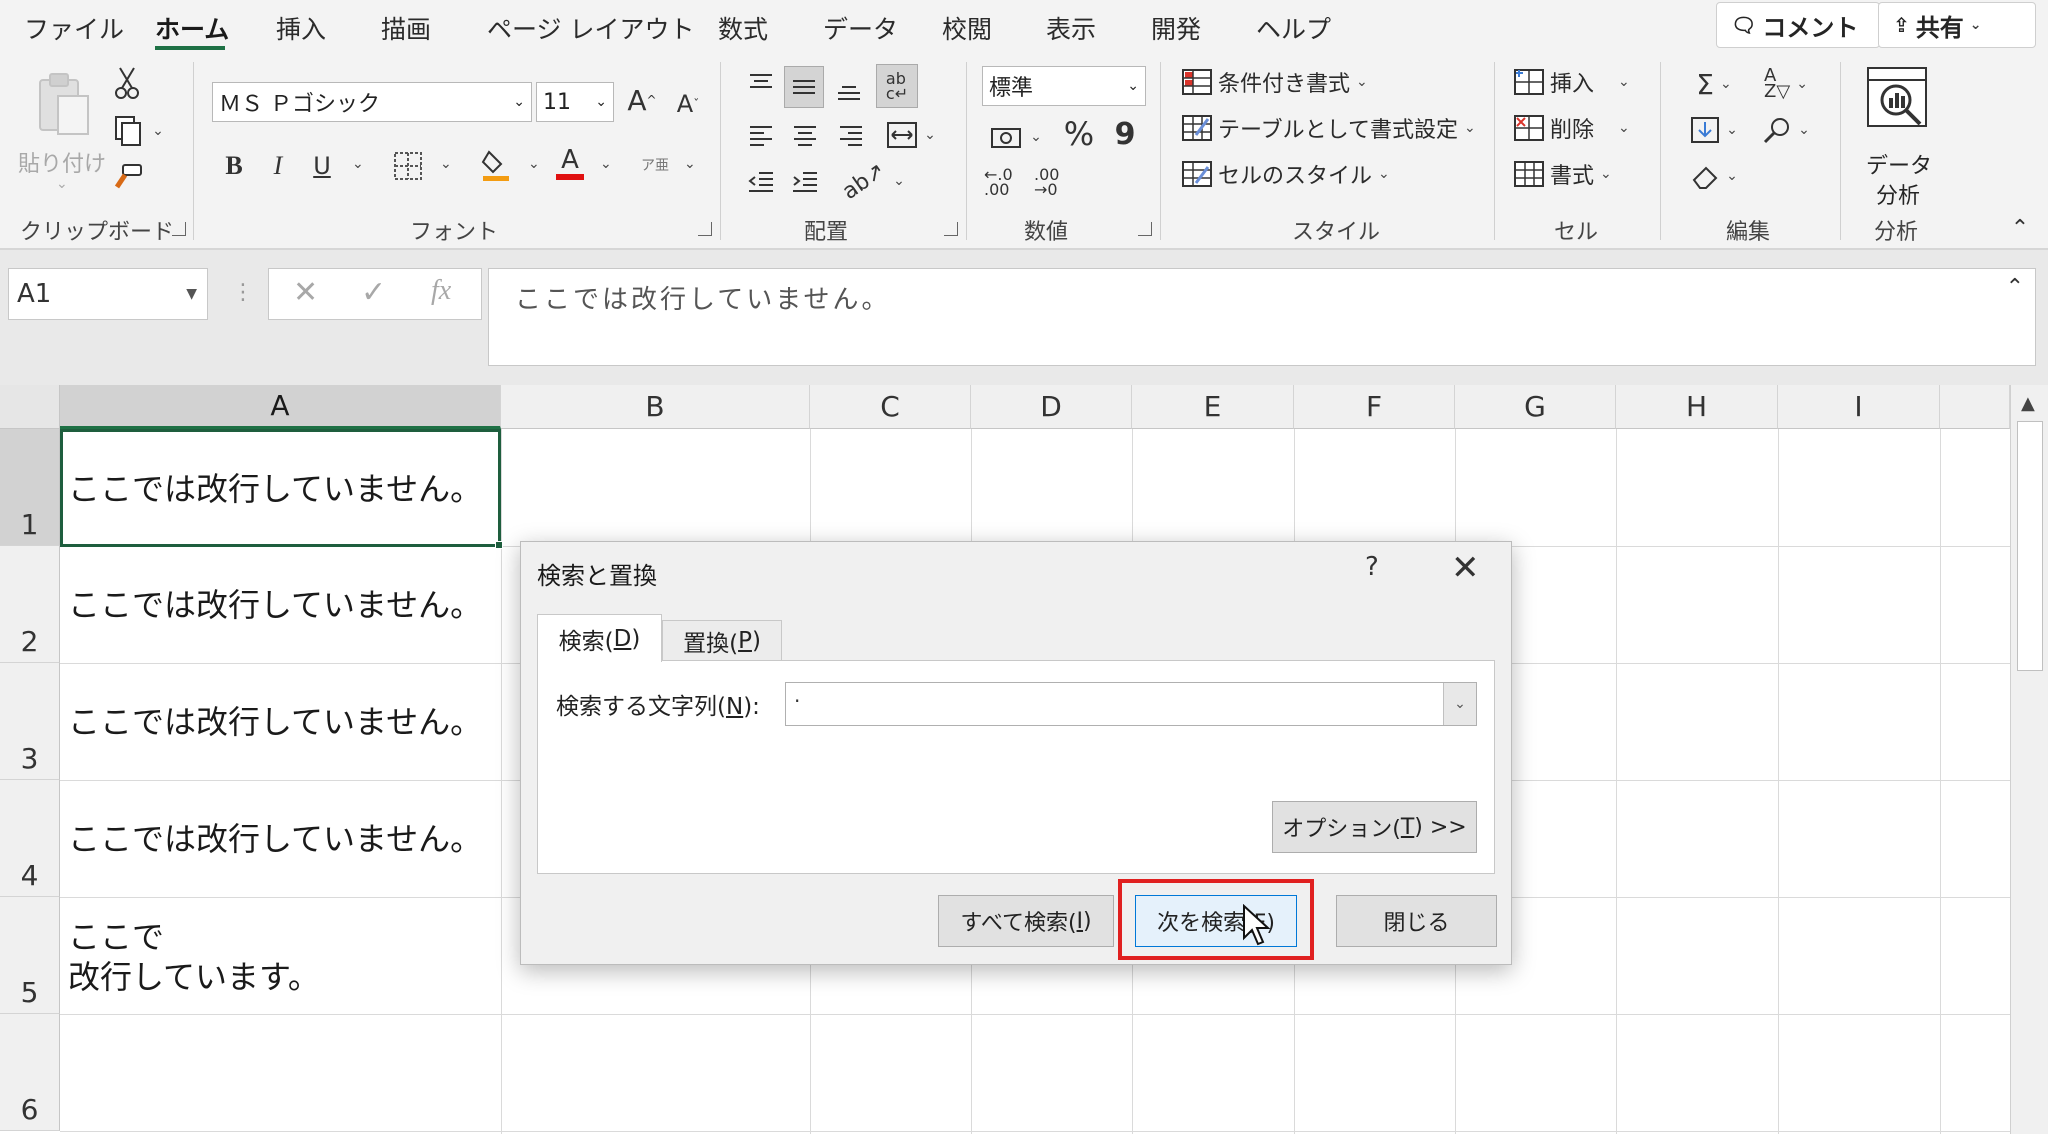 This screenshot has width=2048, height=1134. I want to click on autosum-button: Σ ⌄, so click(1714, 84).